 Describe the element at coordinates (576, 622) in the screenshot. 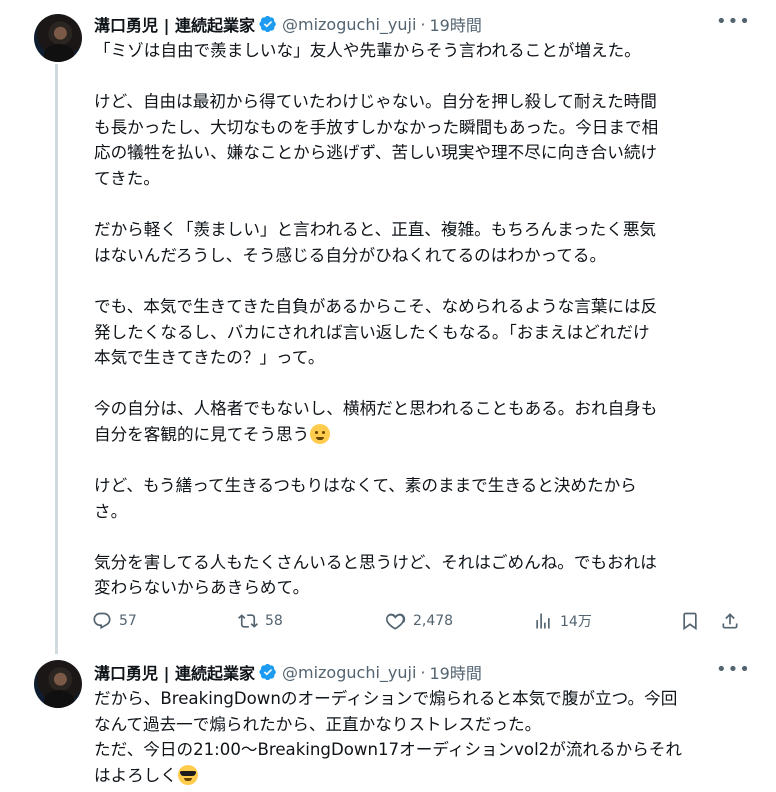

I see `views-count: 14万` at that location.